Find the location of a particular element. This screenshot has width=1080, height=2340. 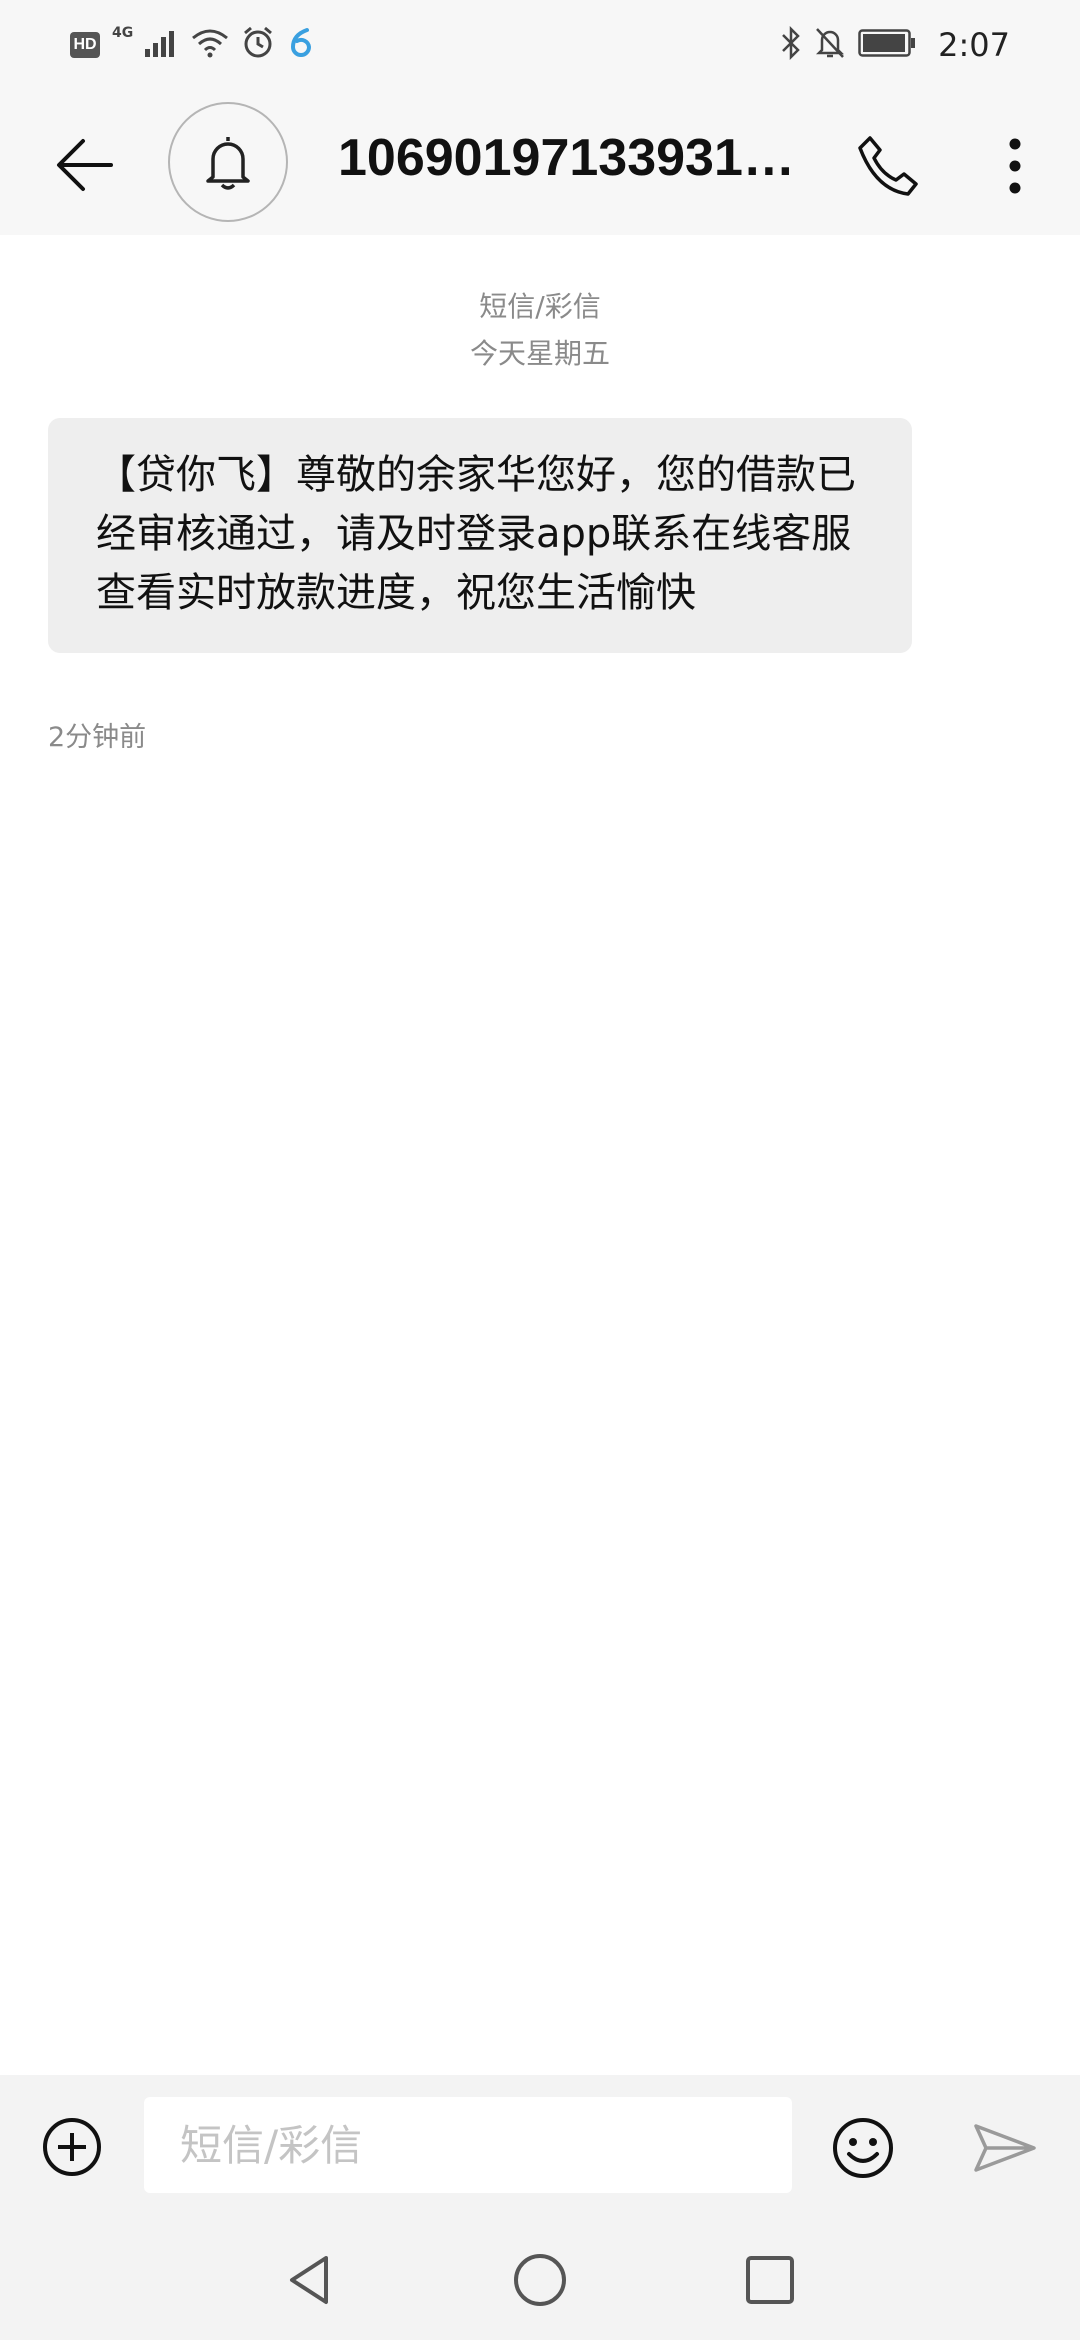

nav-recent-icon is located at coordinates (770, 2280).